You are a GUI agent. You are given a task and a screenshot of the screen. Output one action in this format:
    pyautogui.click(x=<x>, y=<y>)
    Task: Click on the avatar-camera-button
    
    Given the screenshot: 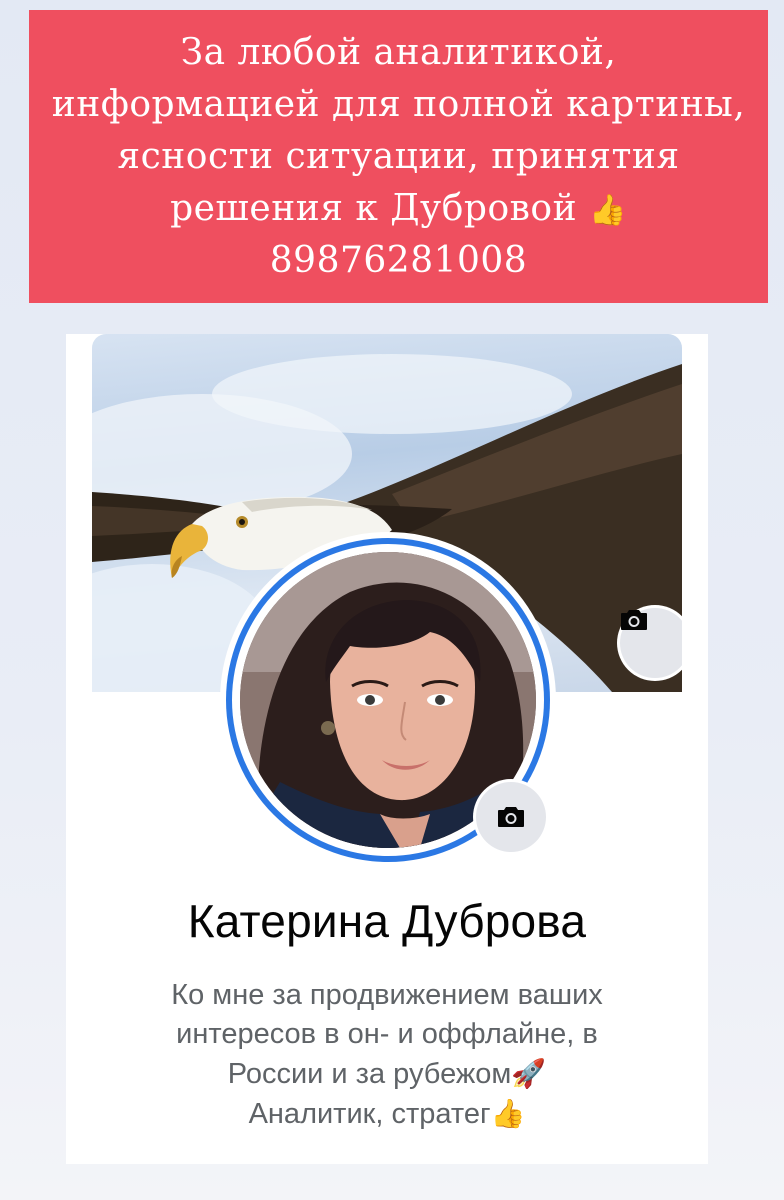 What is the action you would take?
    pyautogui.click(x=511, y=817)
    